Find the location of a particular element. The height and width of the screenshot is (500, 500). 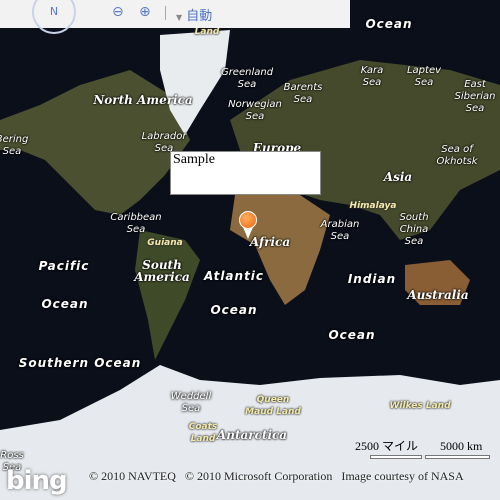

map-label: Asia is located at coordinates (398, 177).